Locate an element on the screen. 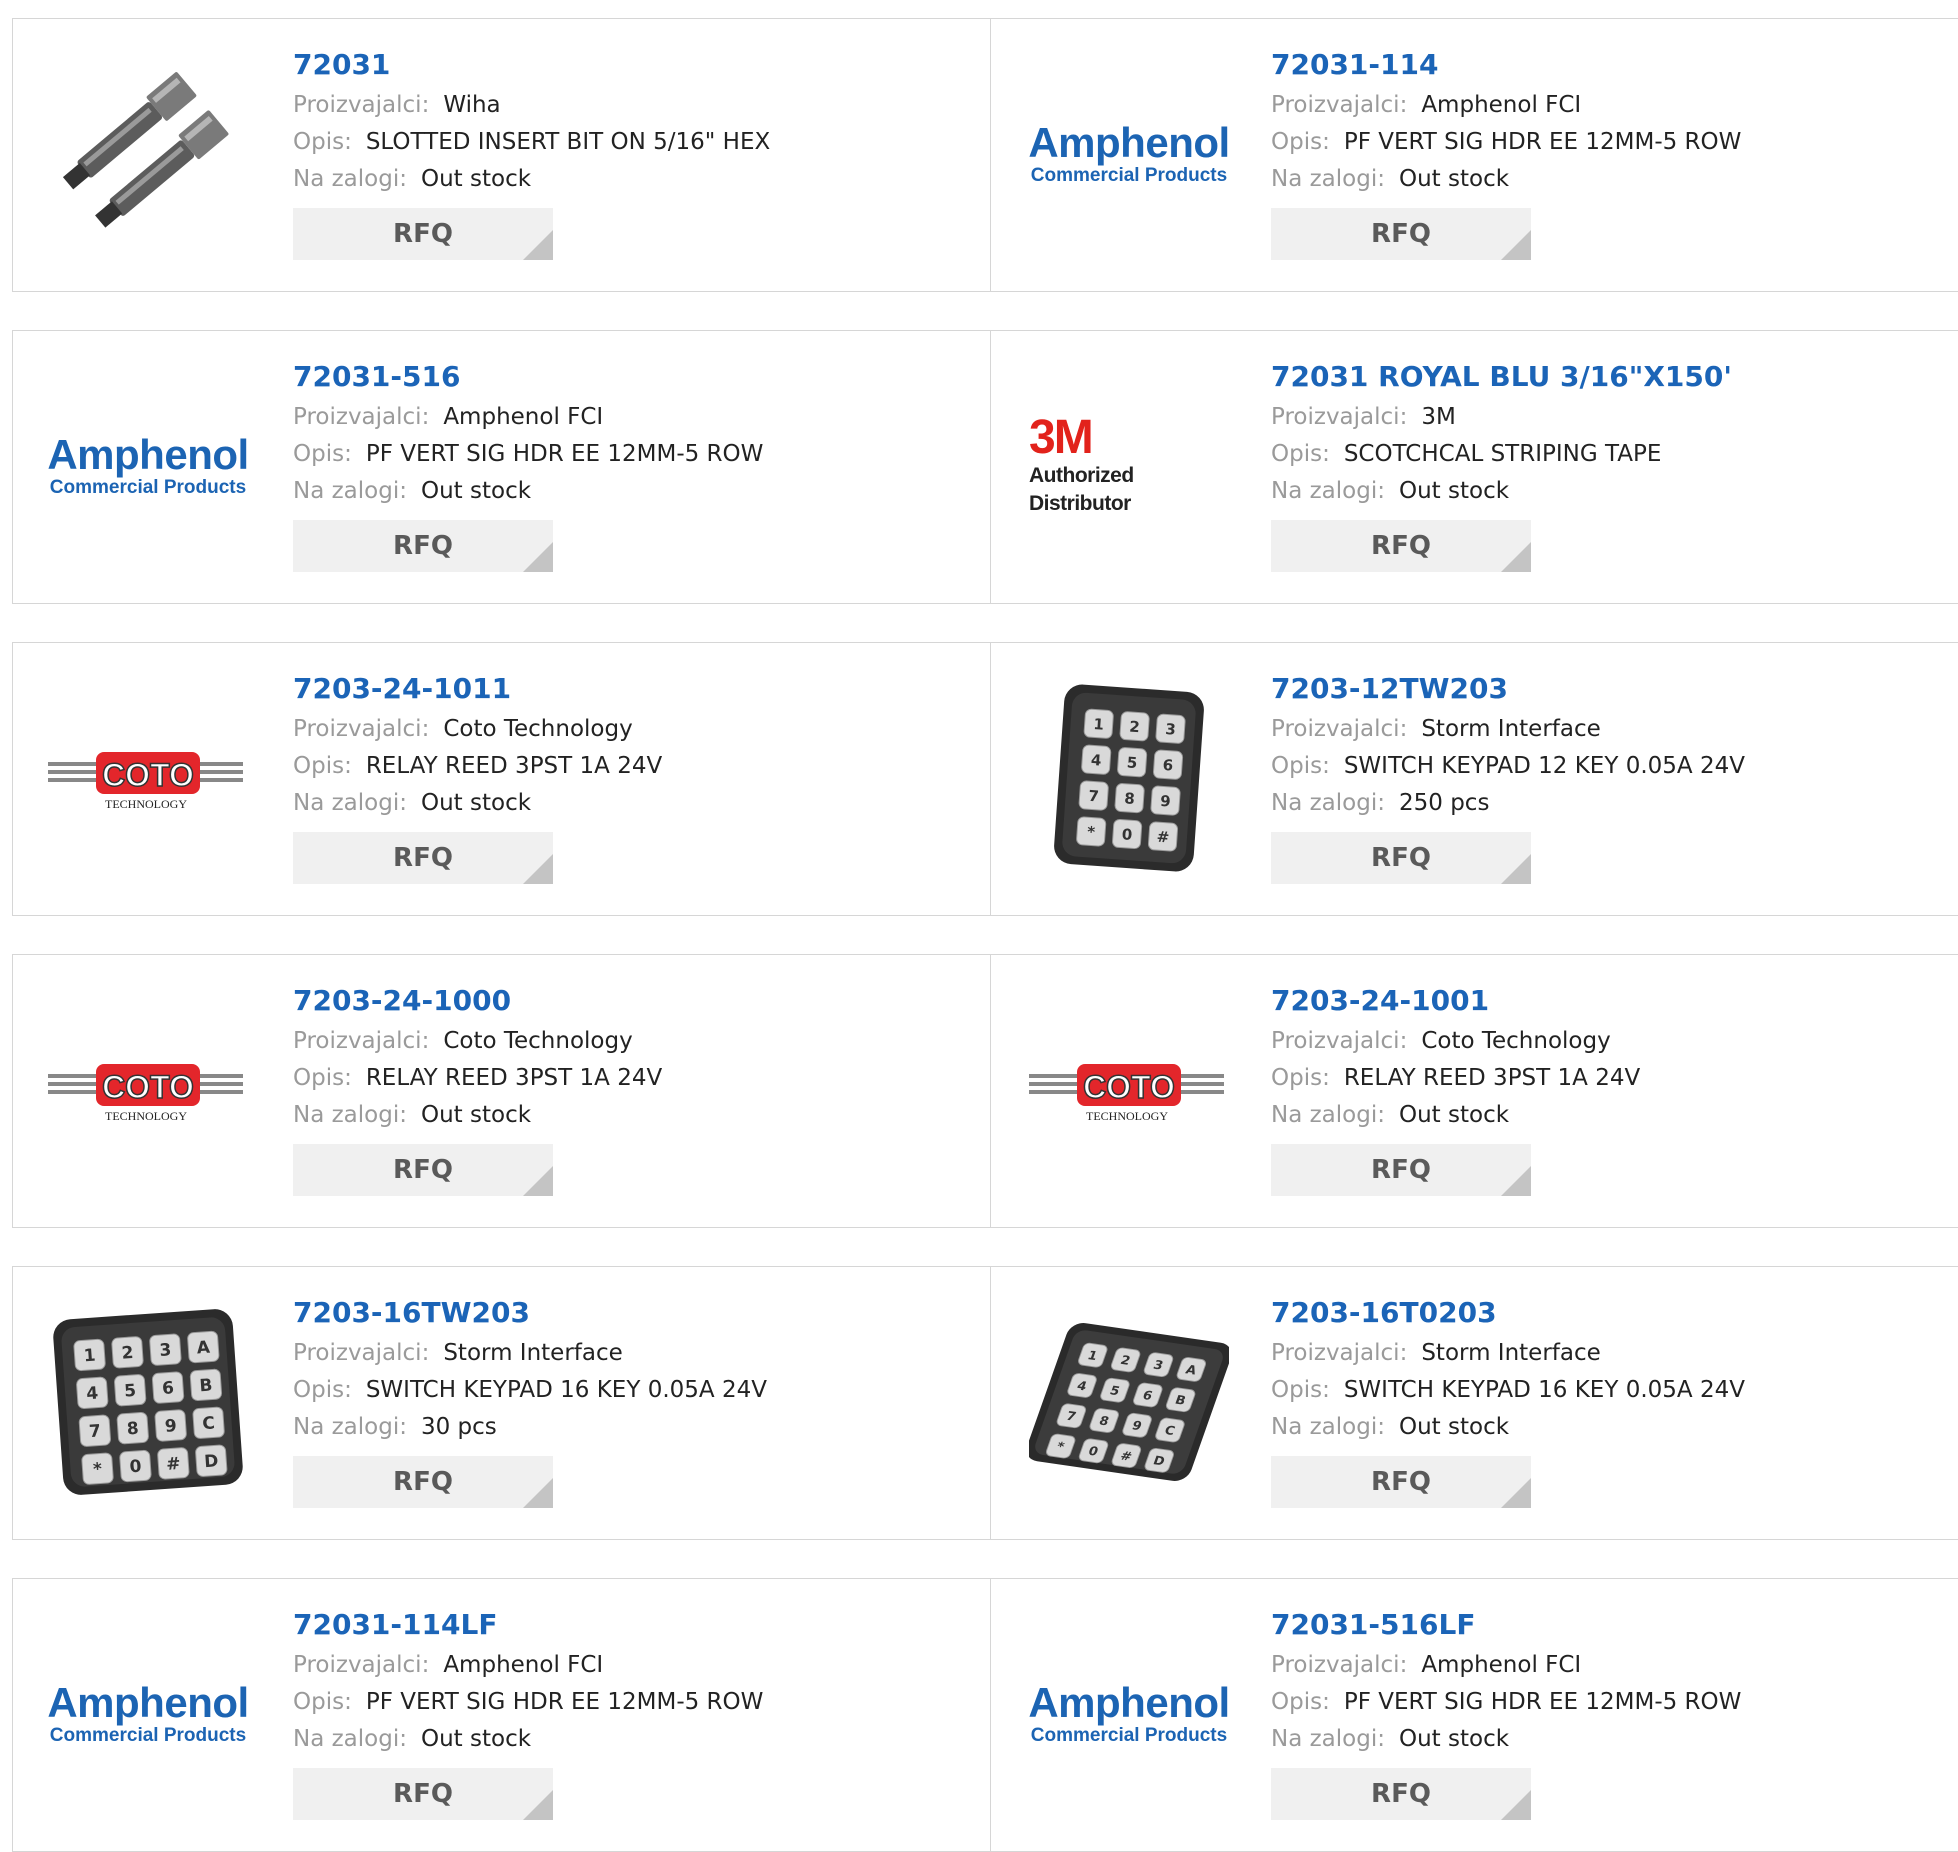  keypad-16-angled-icon: 1 2 3 A4 5 6 B7 8 9 C* 0 # D is located at coordinates (1129, 1402).